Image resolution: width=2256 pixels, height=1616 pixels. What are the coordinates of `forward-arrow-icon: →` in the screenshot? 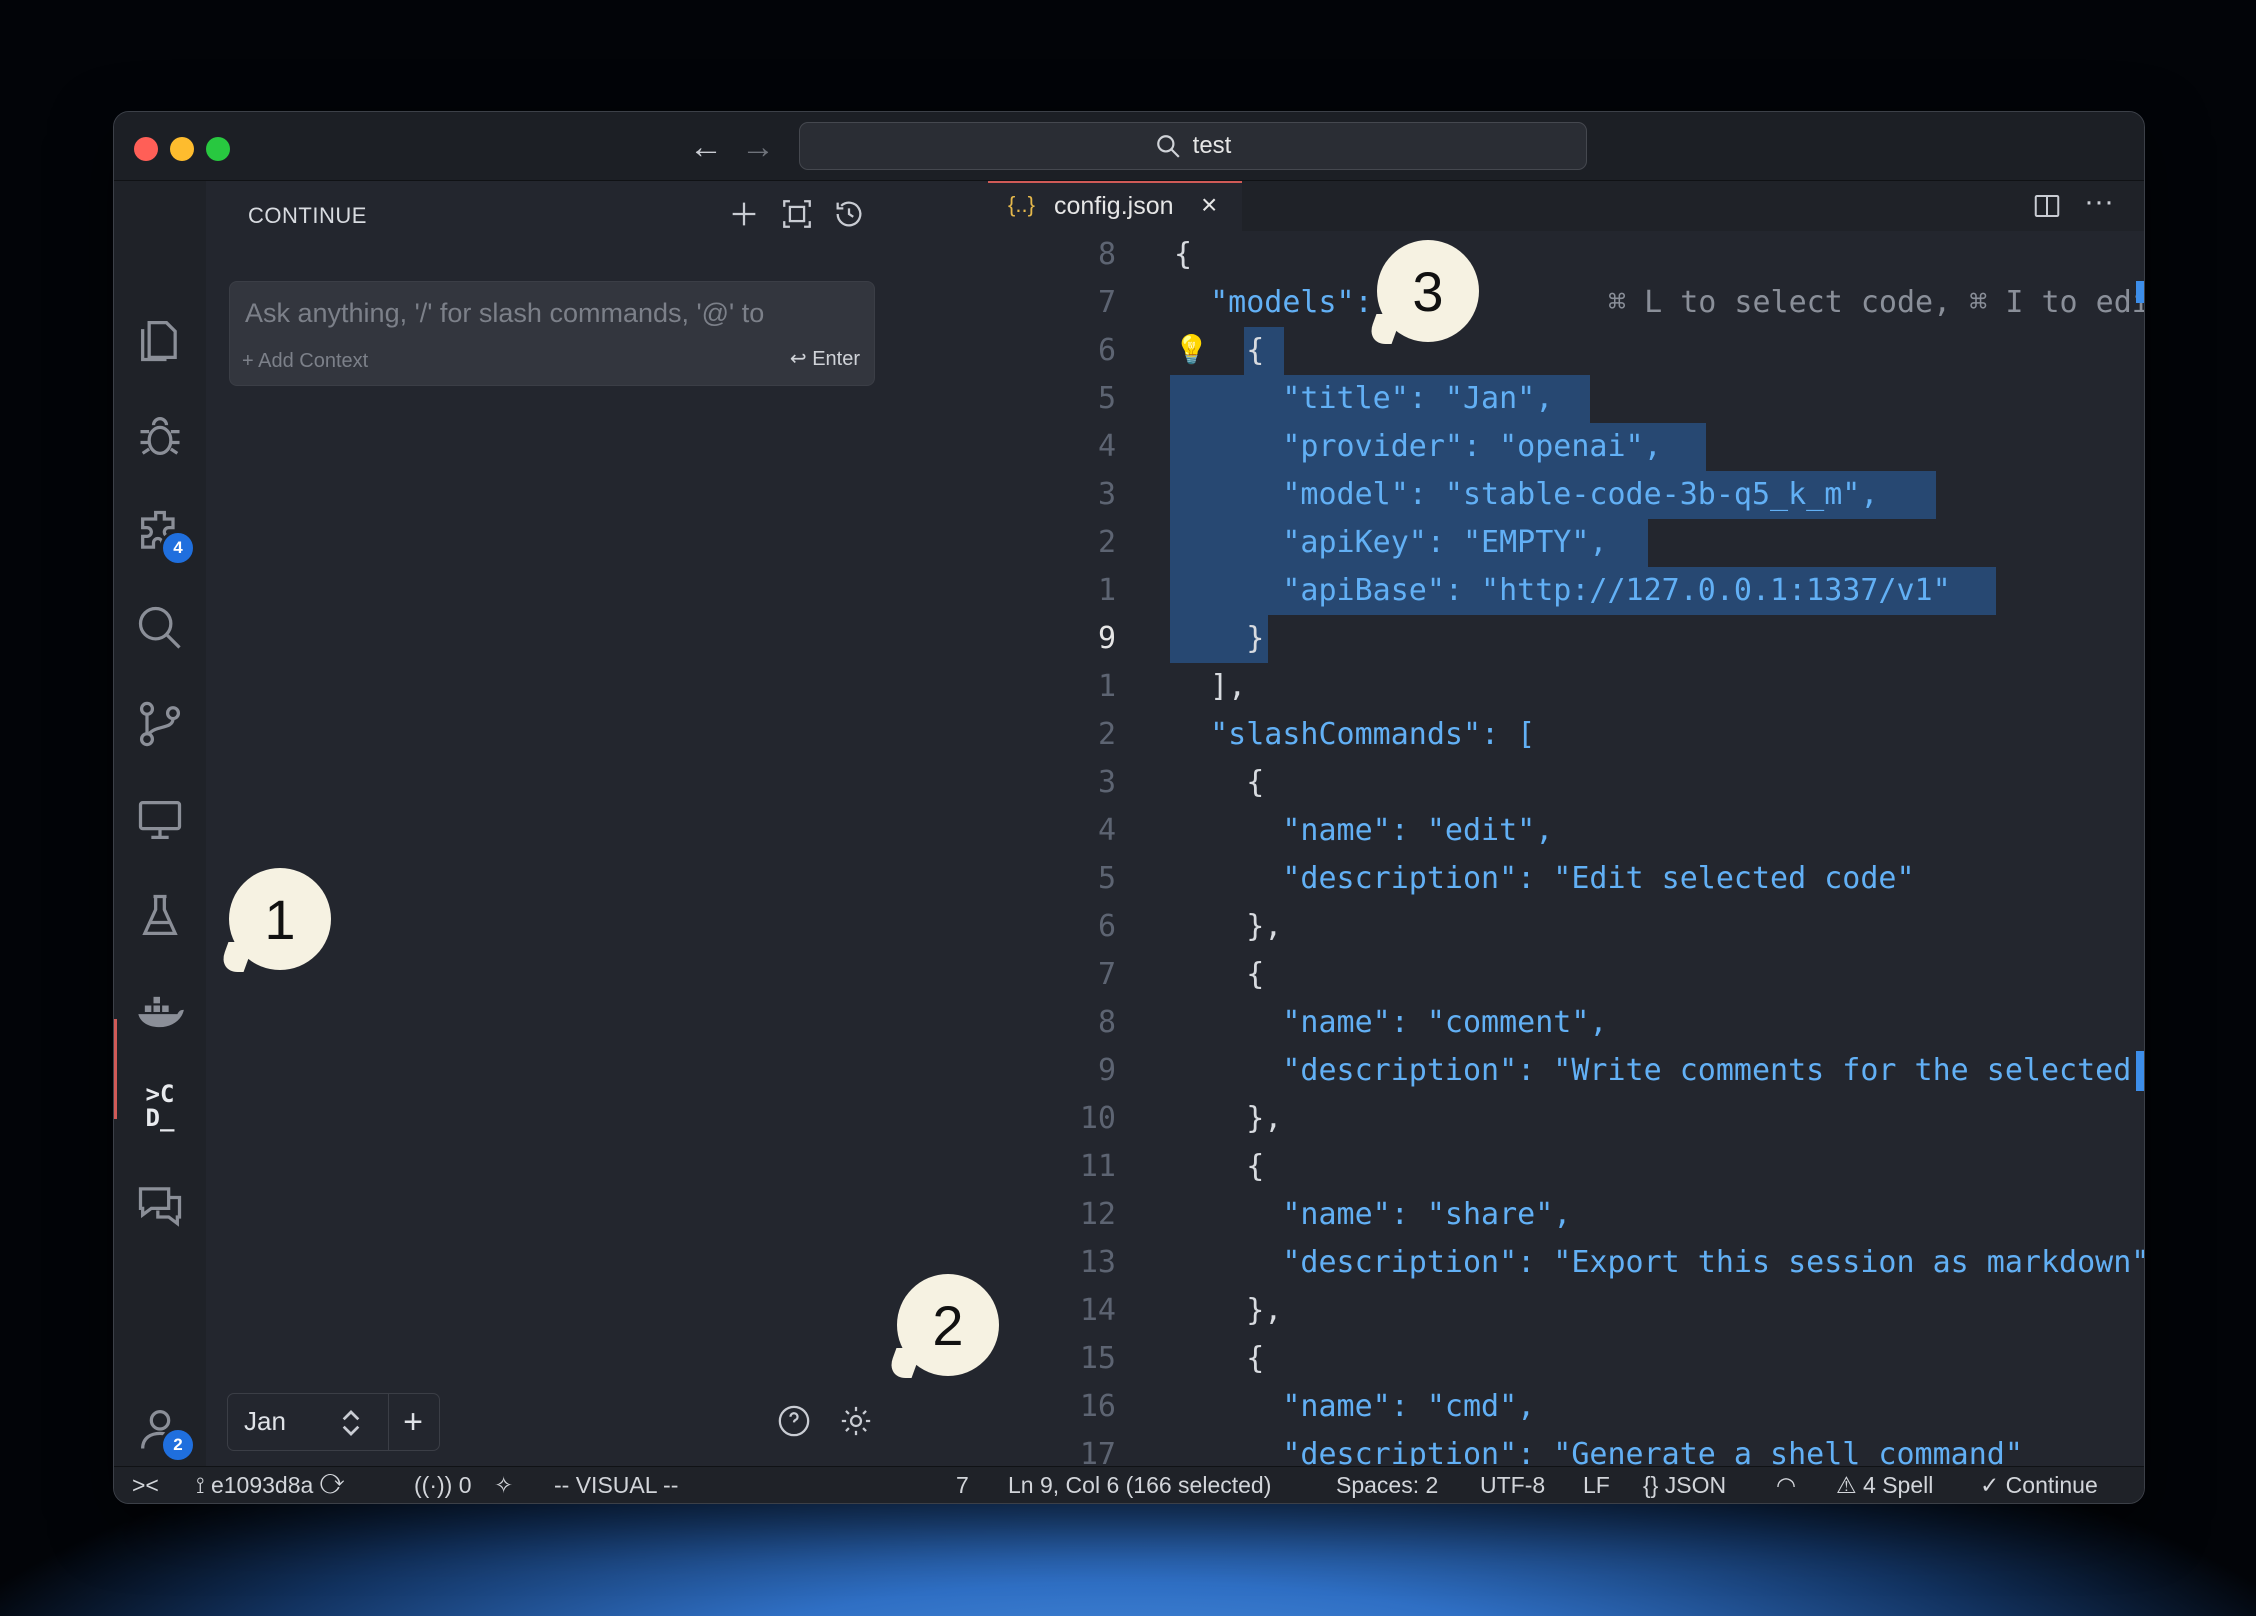 It's located at (758, 147).